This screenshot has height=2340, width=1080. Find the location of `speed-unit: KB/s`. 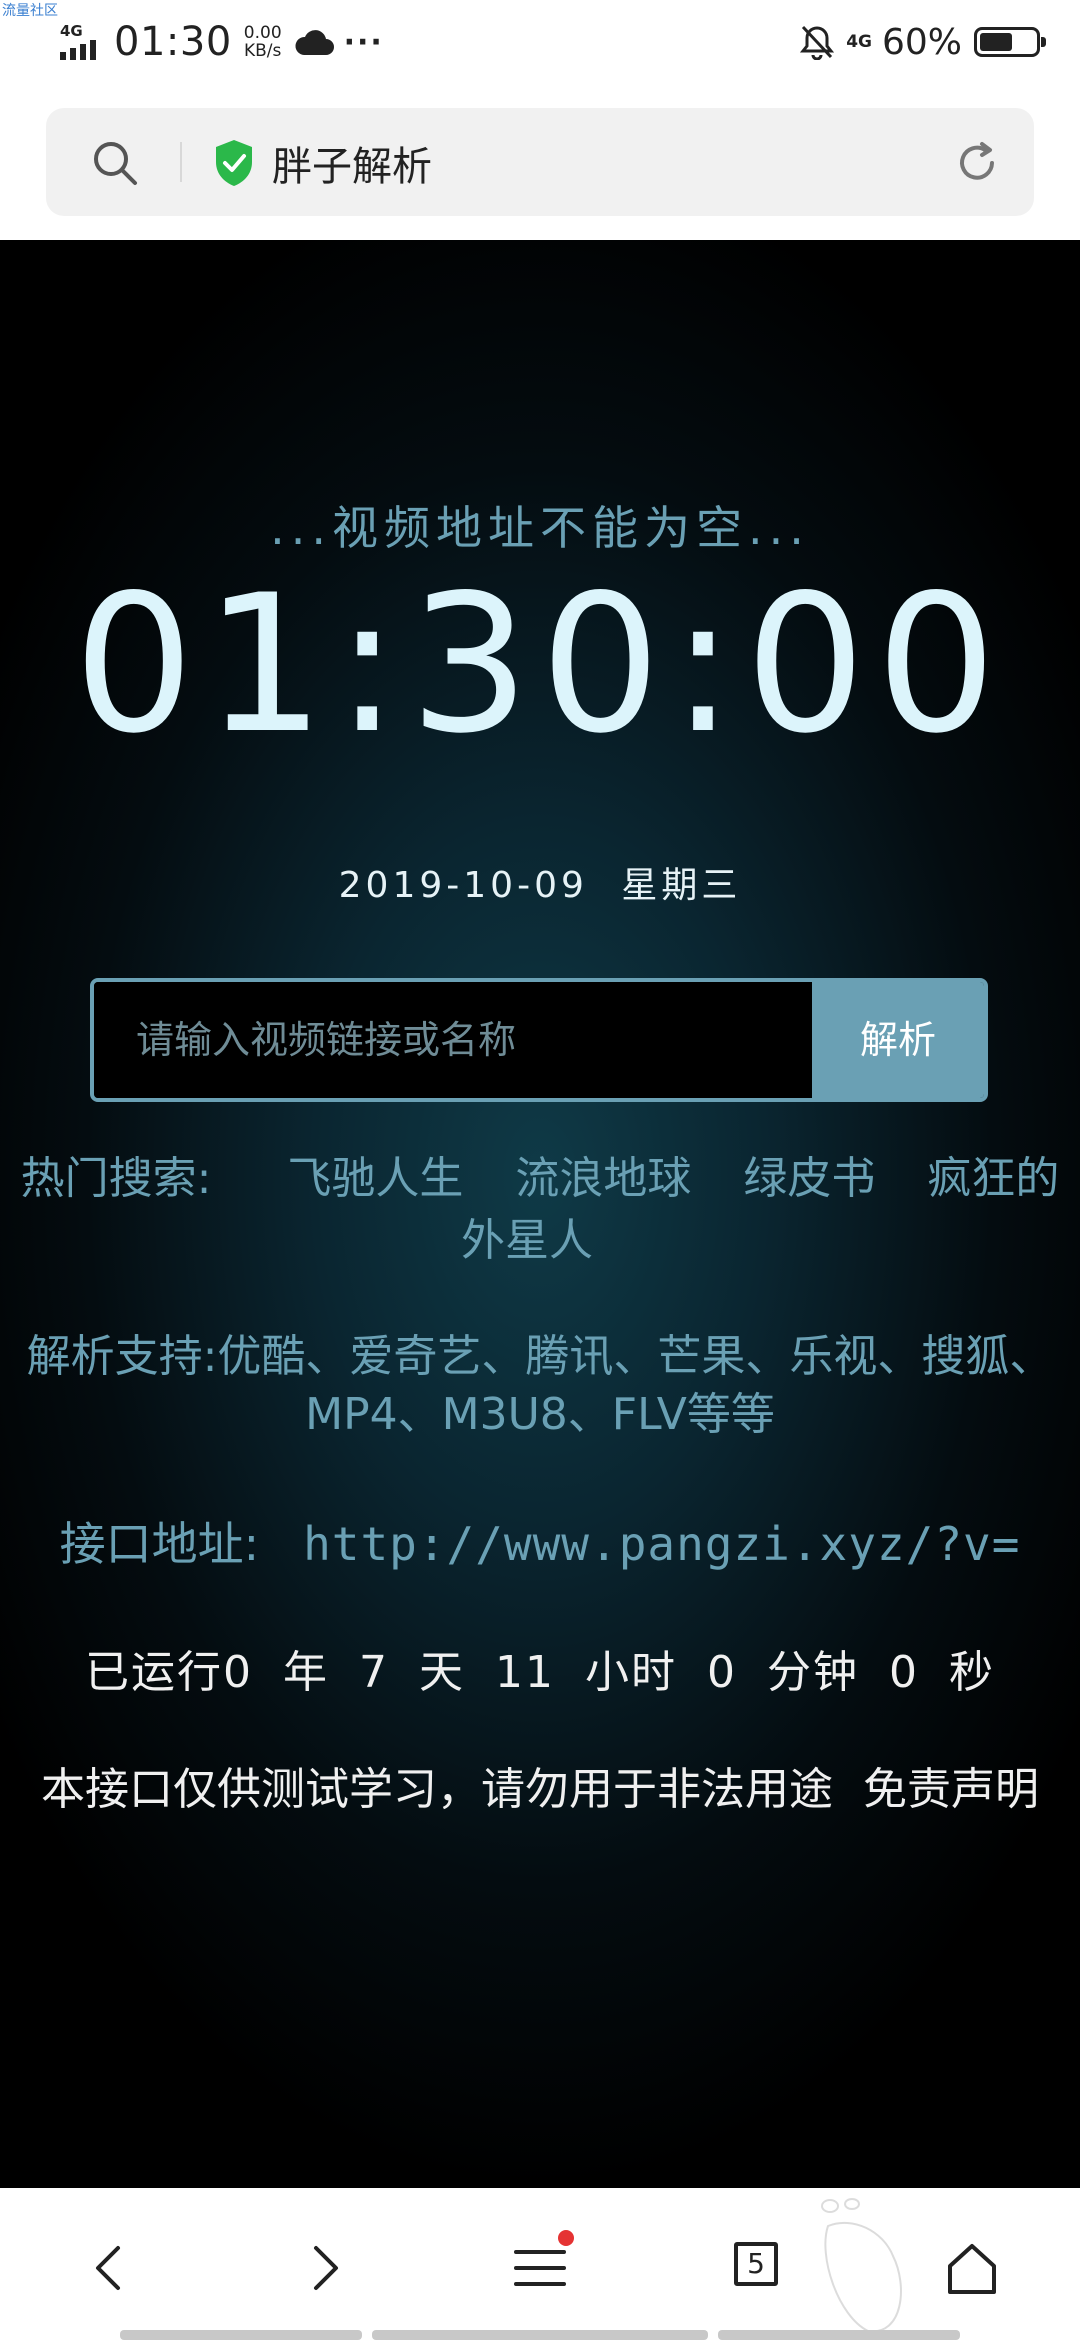

speed-unit: KB/s is located at coordinates (263, 51).